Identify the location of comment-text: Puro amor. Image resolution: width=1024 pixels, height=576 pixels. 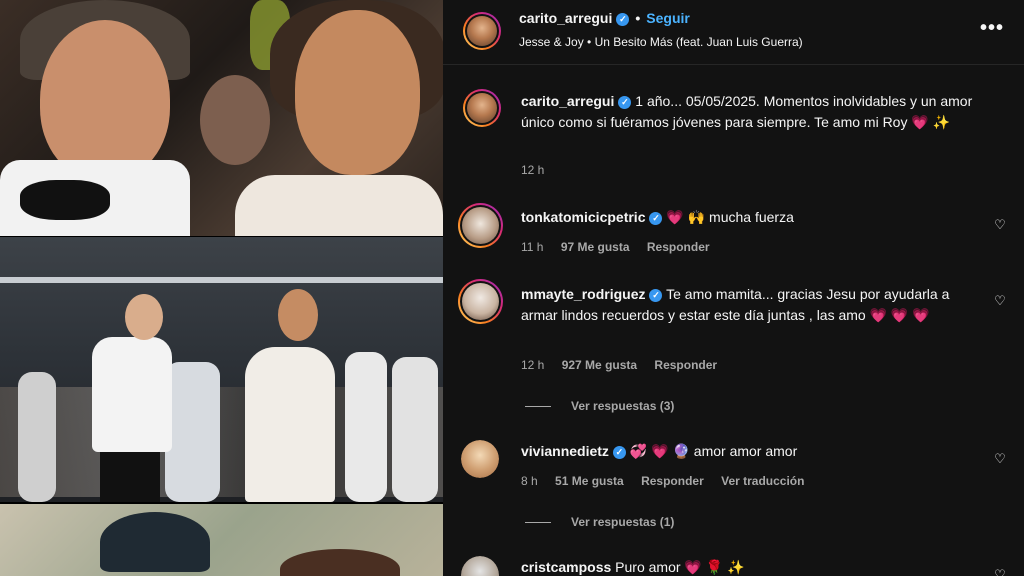
(648, 567).